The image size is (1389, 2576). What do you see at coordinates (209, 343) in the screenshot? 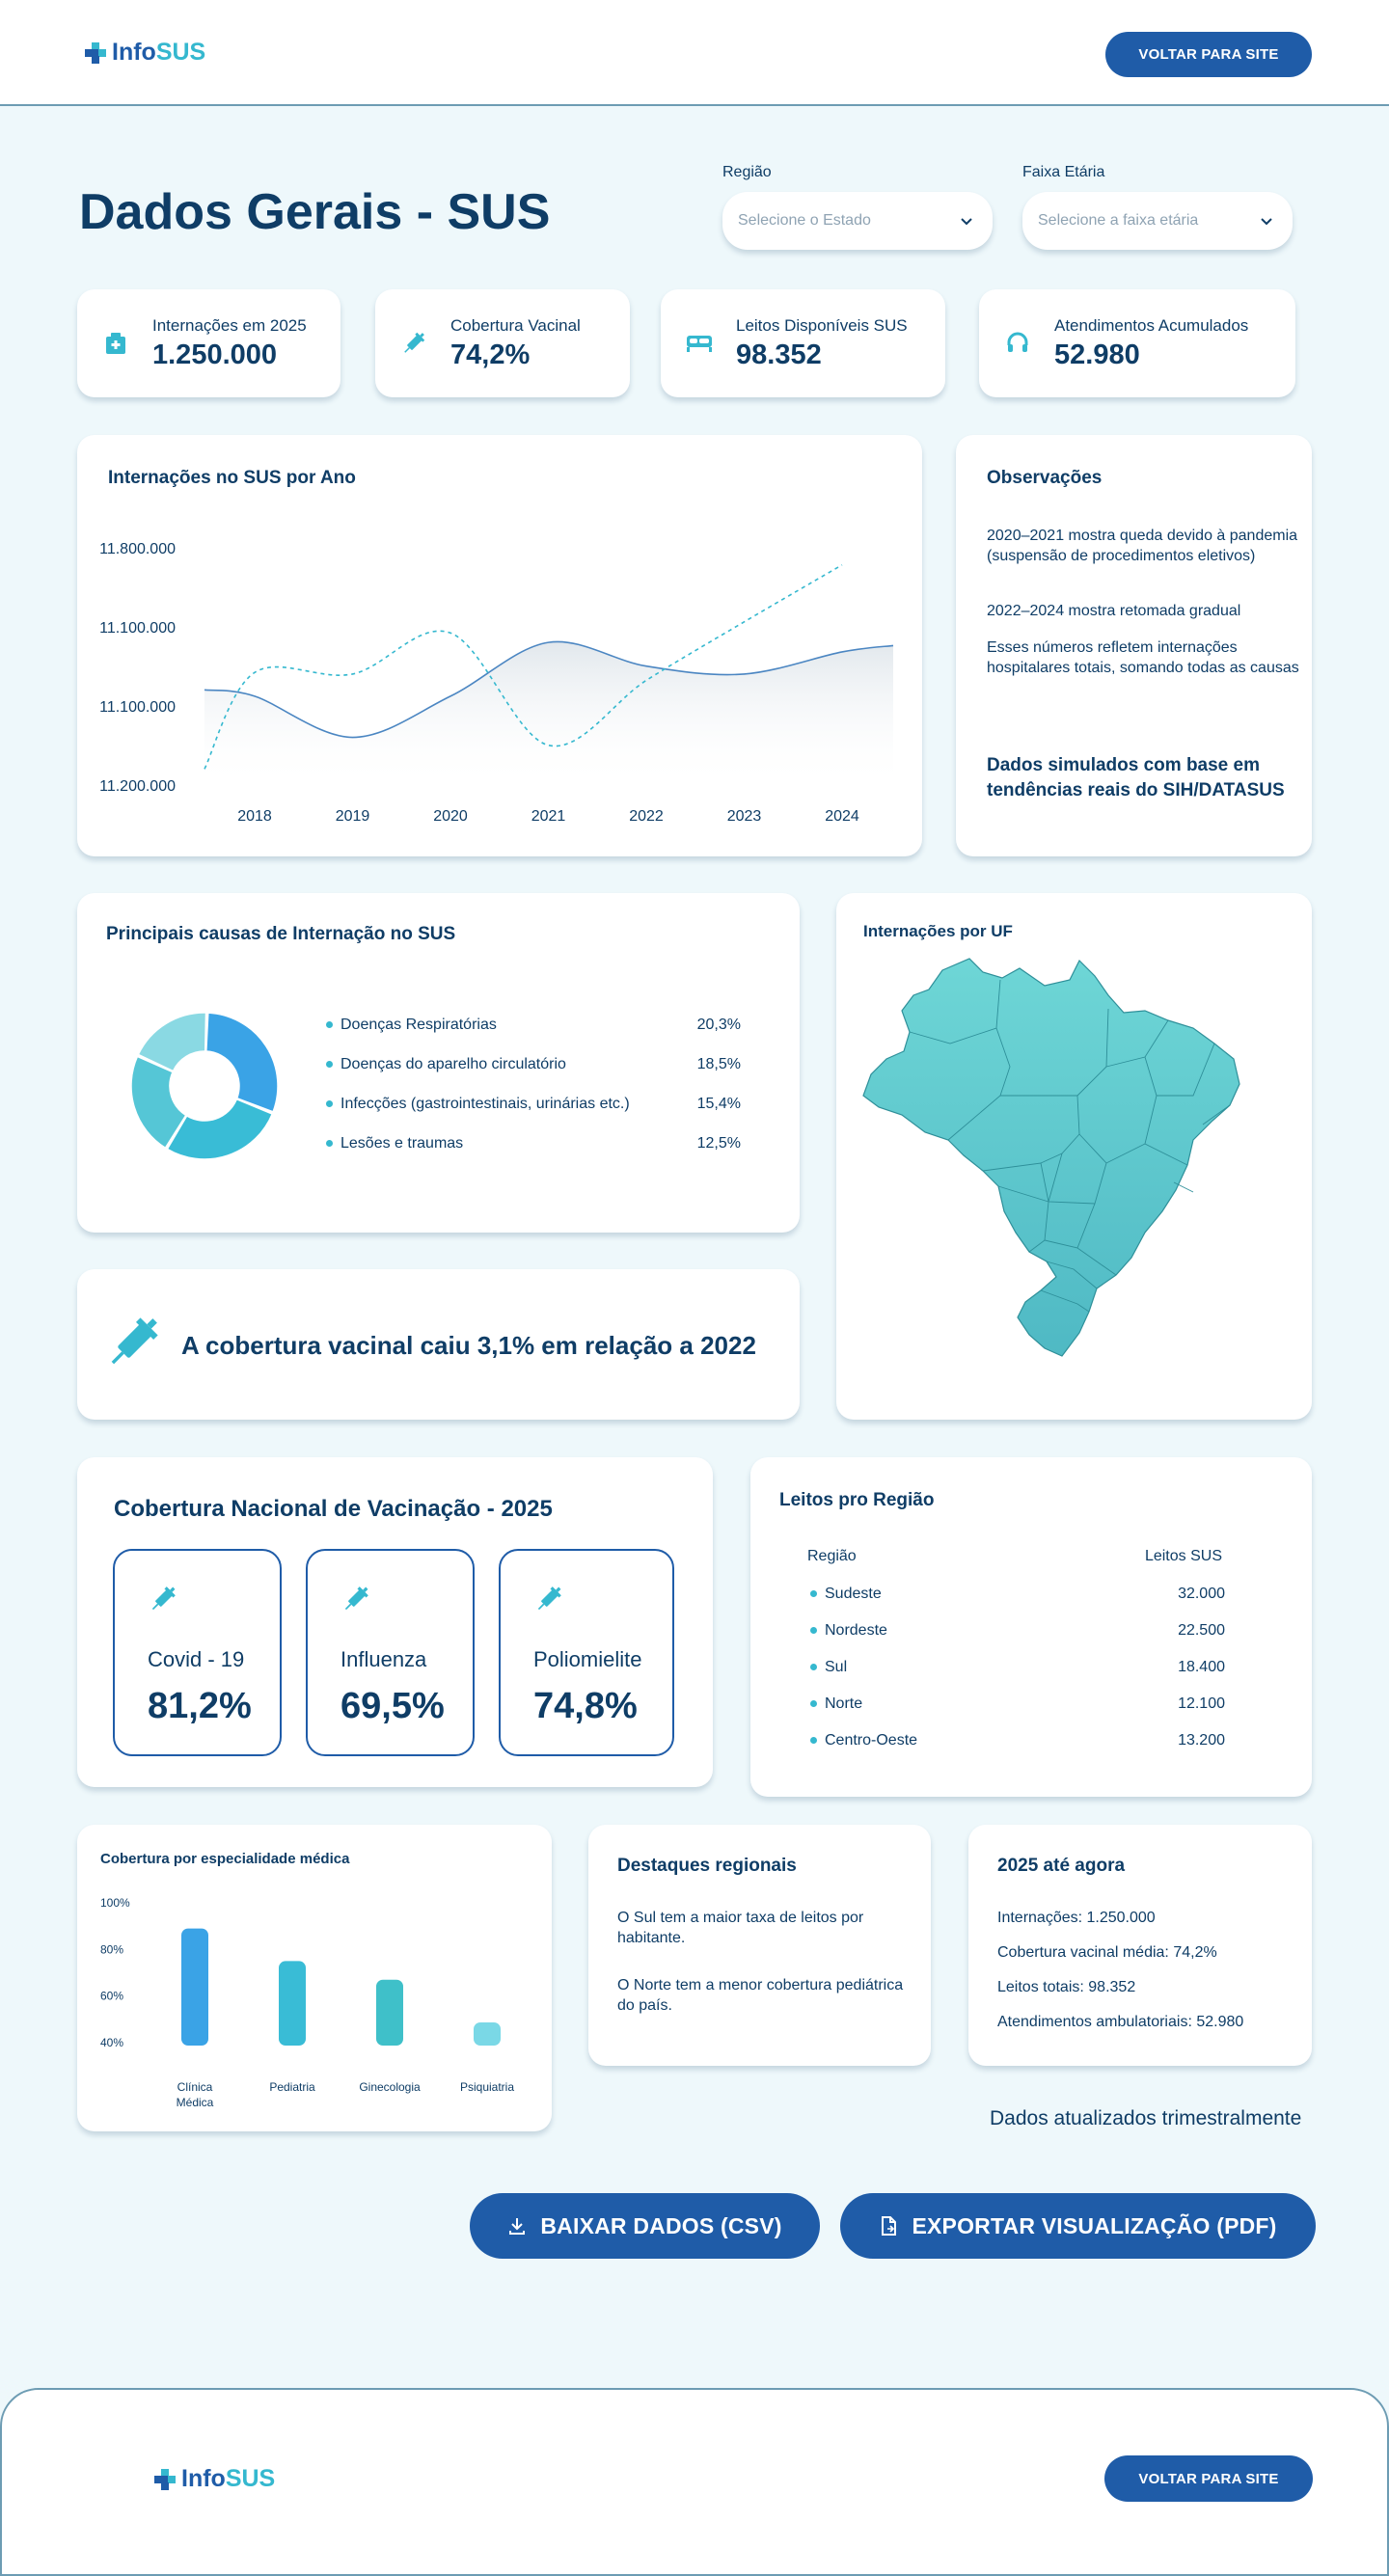
I see `kpi-card-hospitalizations: Internações em 2025 1.250.000` at bounding box center [209, 343].